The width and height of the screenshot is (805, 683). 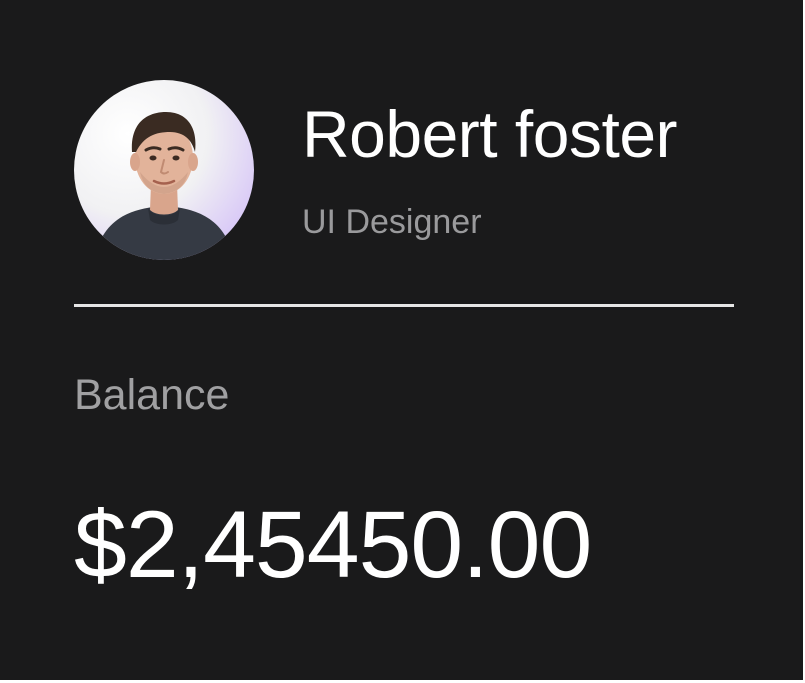 I want to click on avatar, so click(x=164, y=170).